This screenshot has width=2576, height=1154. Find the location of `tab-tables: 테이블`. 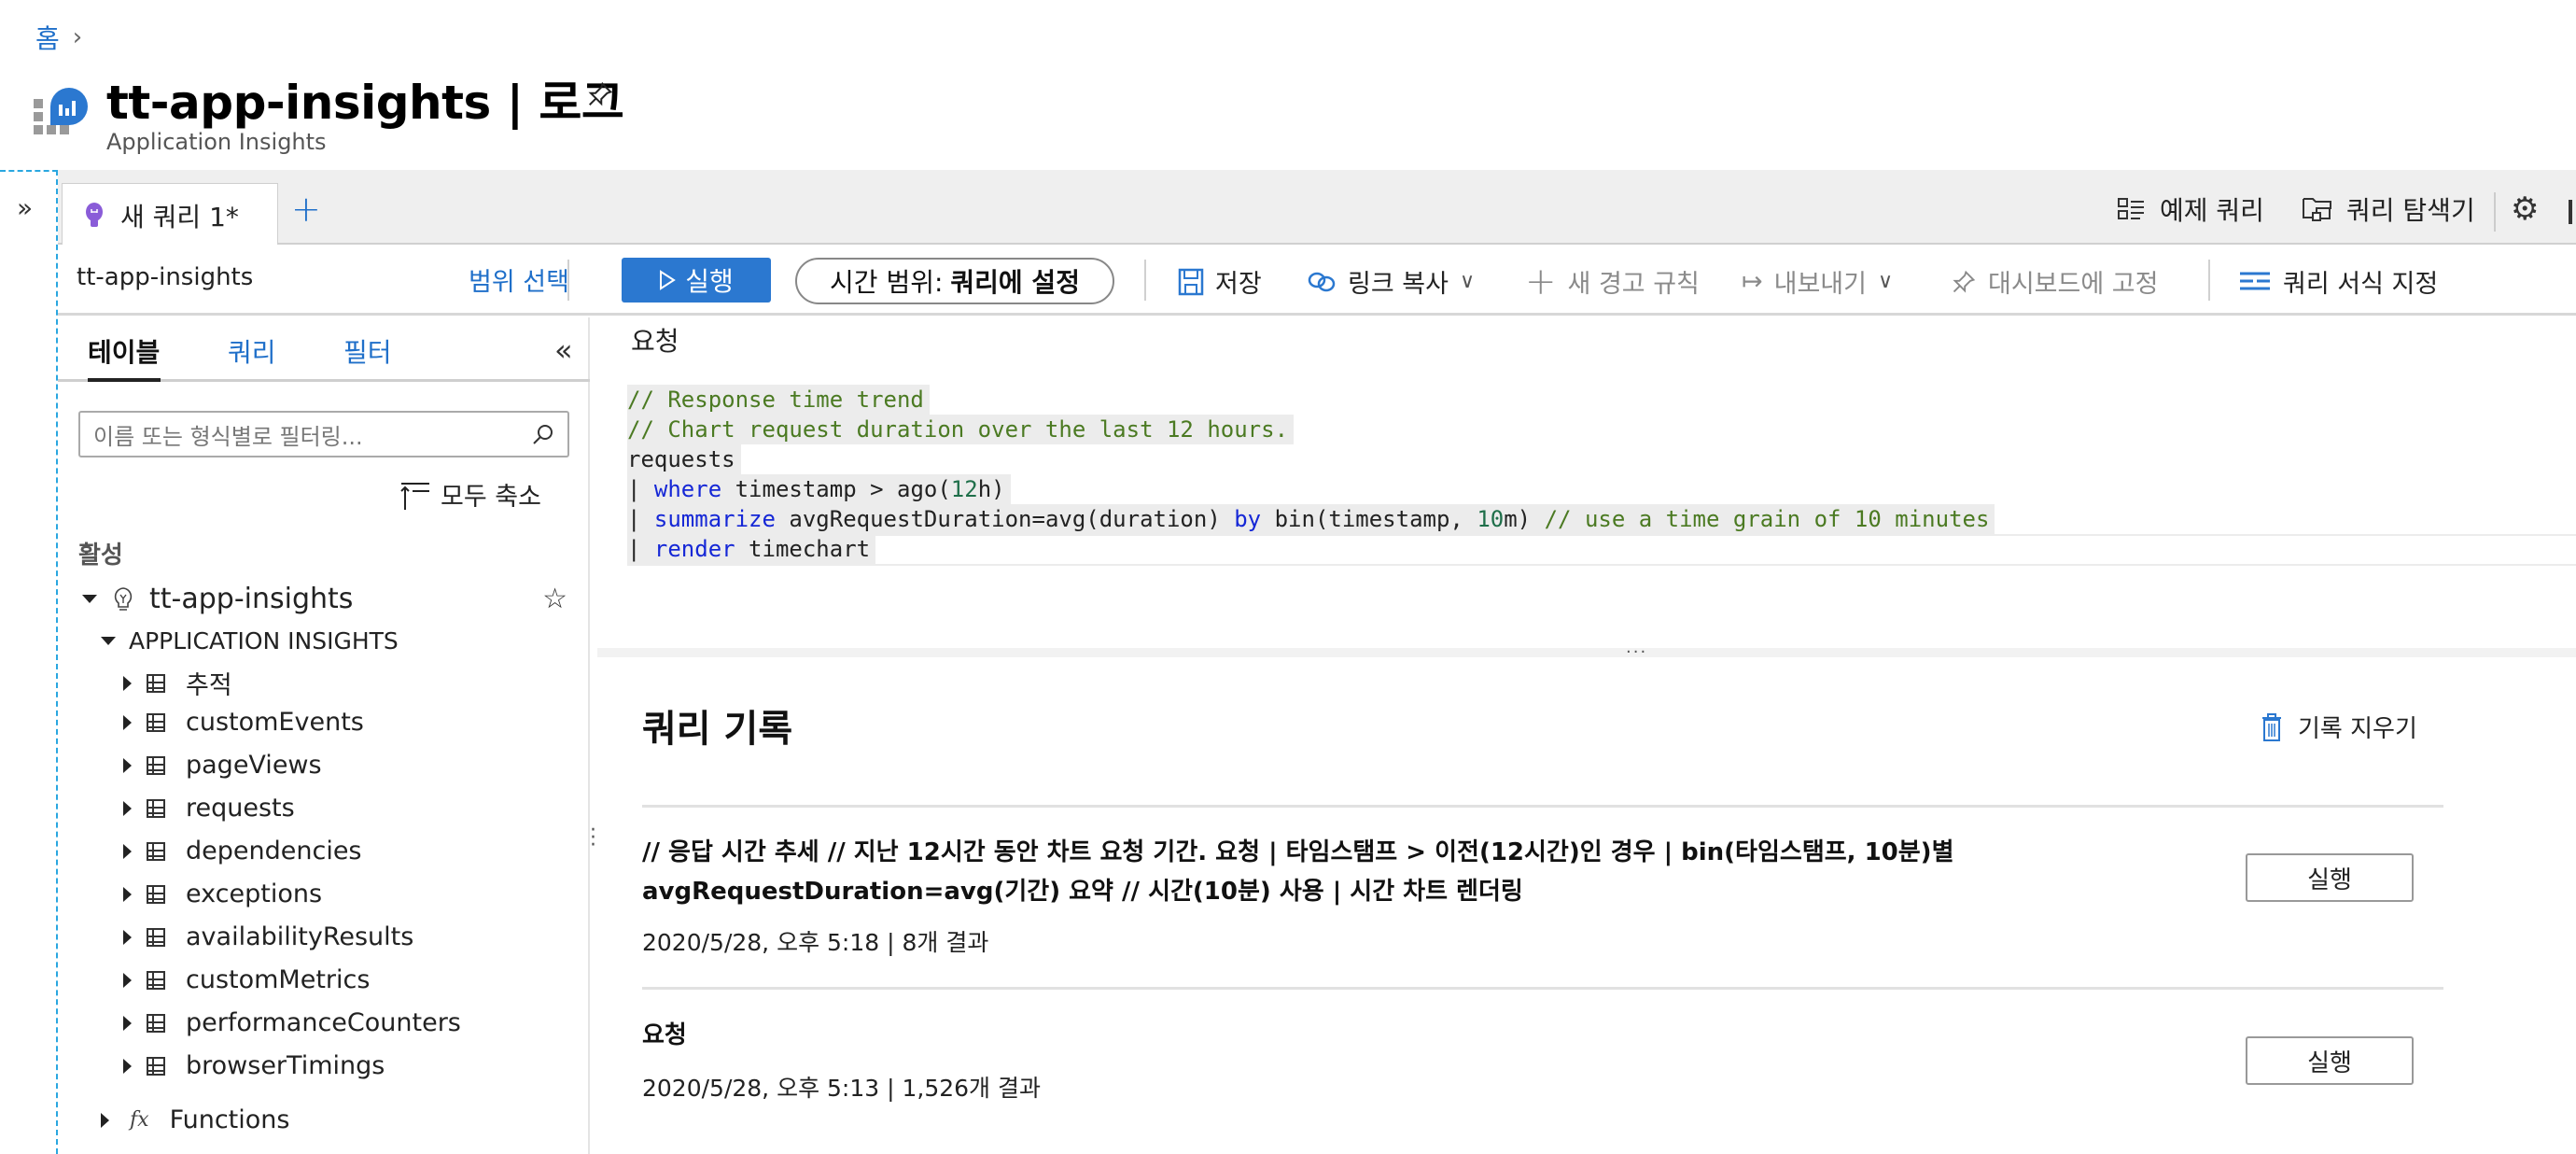

tab-tables: 테이블 is located at coordinates (124, 351).